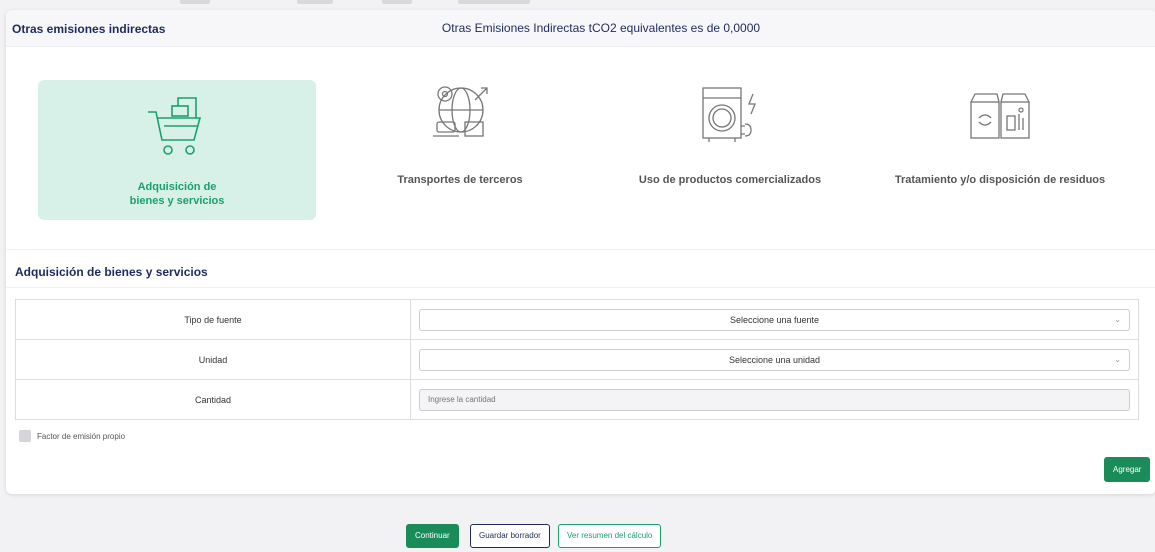 The height and width of the screenshot is (552, 1155). What do you see at coordinates (730, 150) in the screenshot?
I see `category-uso-productos: Uso de productos comercializados` at bounding box center [730, 150].